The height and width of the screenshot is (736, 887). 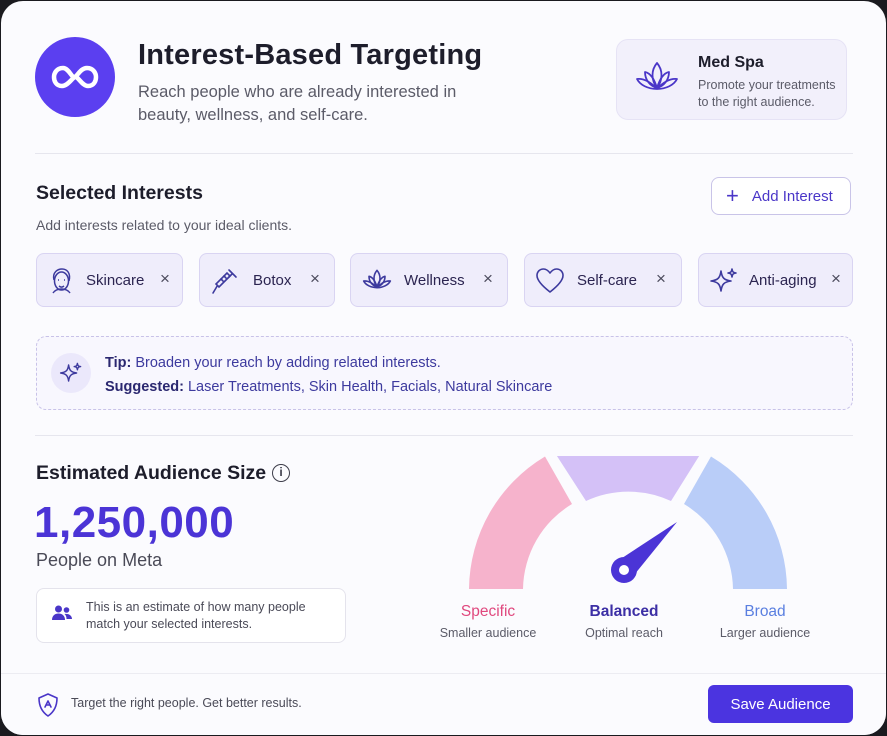 What do you see at coordinates (434, 280) in the screenshot?
I see `chip-label: Wellness` at bounding box center [434, 280].